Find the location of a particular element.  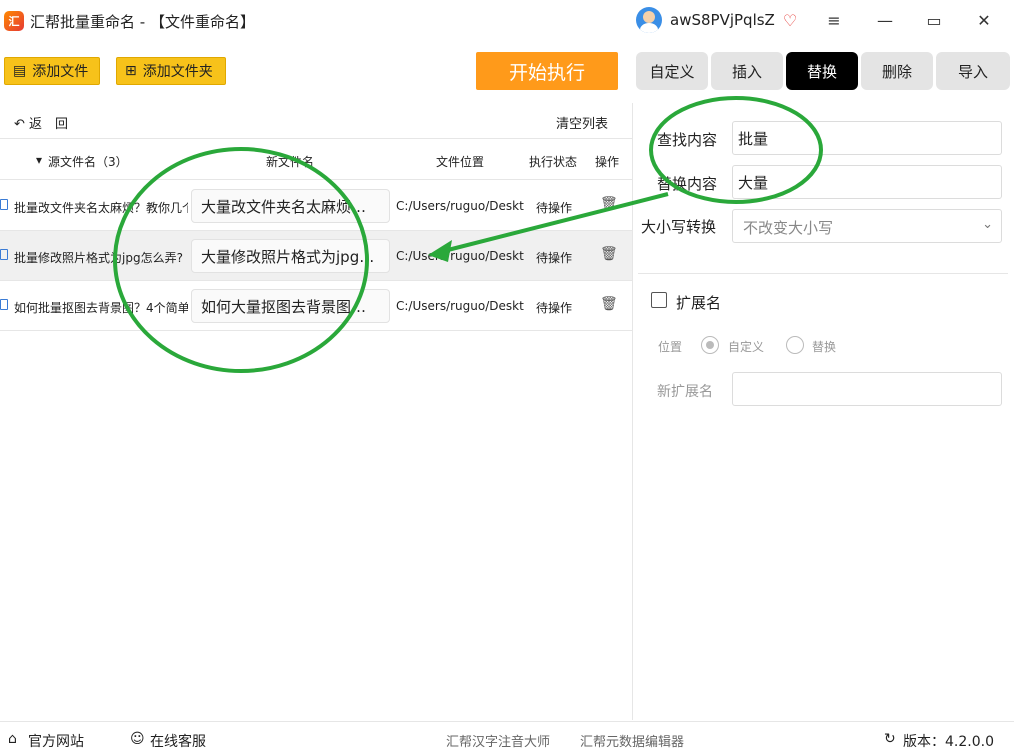

tab-delete: 删除 is located at coordinates (897, 71).